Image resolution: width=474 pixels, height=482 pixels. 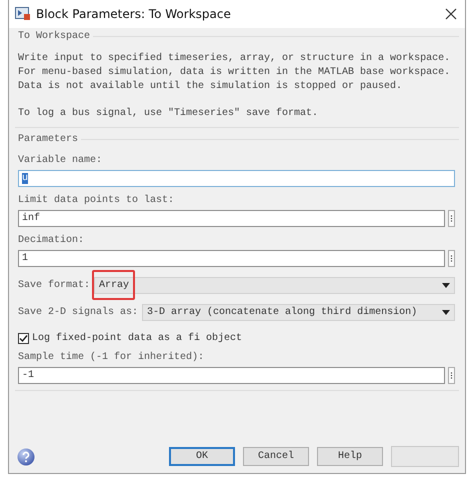 I want to click on dialog-button: Cancel, so click(x=276, y=456).